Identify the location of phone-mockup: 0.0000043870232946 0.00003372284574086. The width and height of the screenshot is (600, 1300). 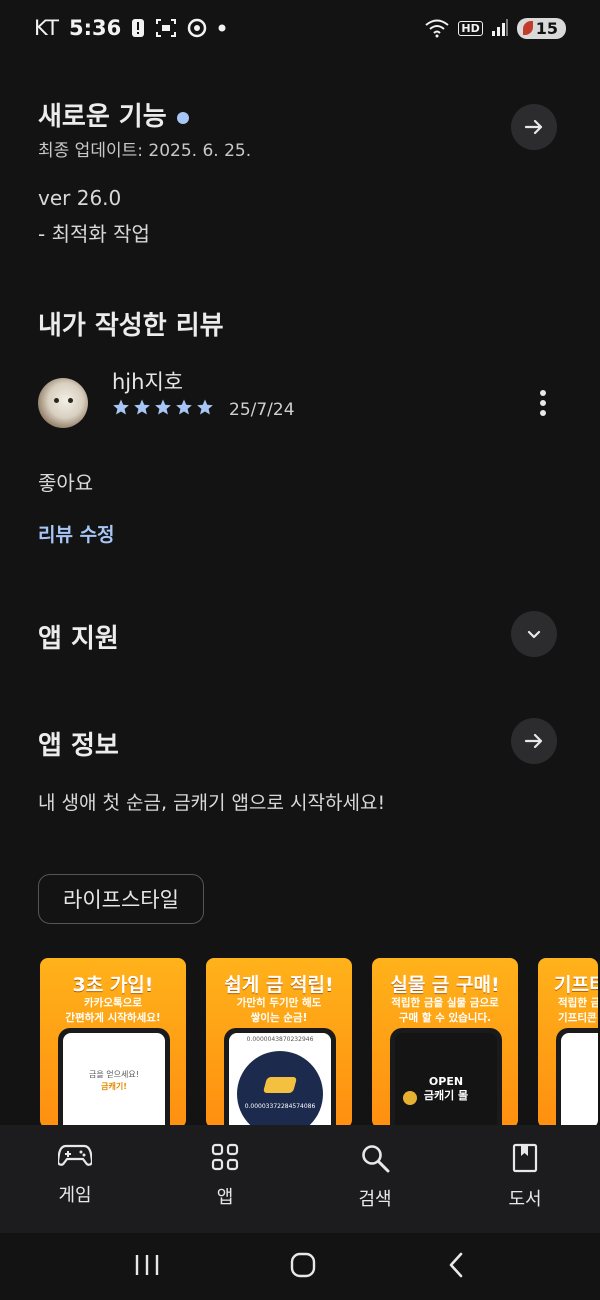
(280, 1078).